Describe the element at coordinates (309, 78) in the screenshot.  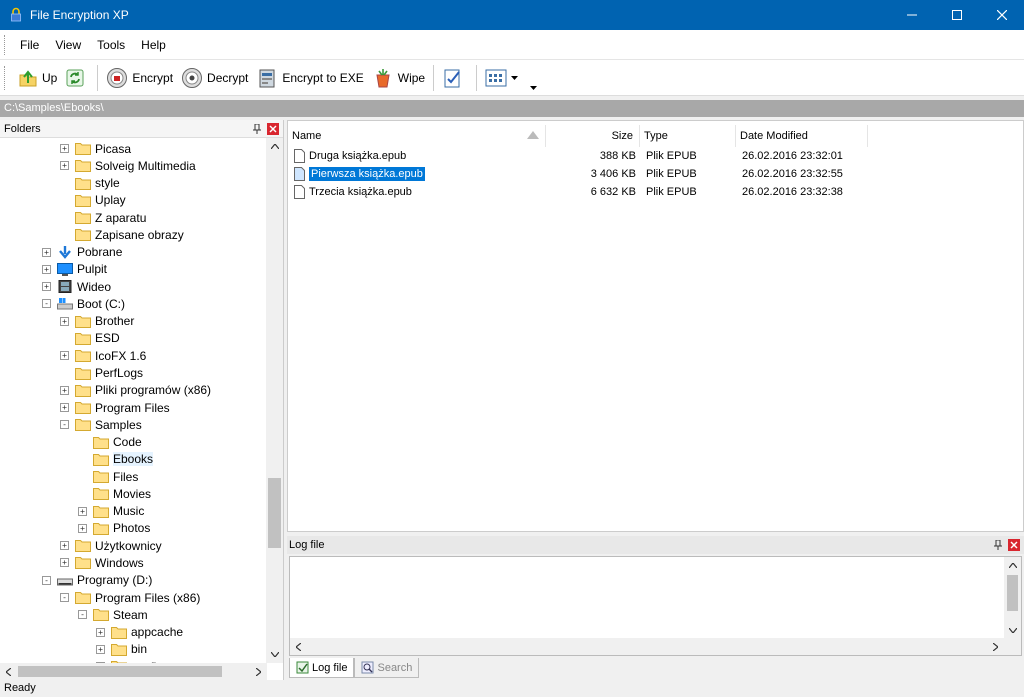
I see `encrypt-to-exe-button: Encrypt to EXE` at that location.